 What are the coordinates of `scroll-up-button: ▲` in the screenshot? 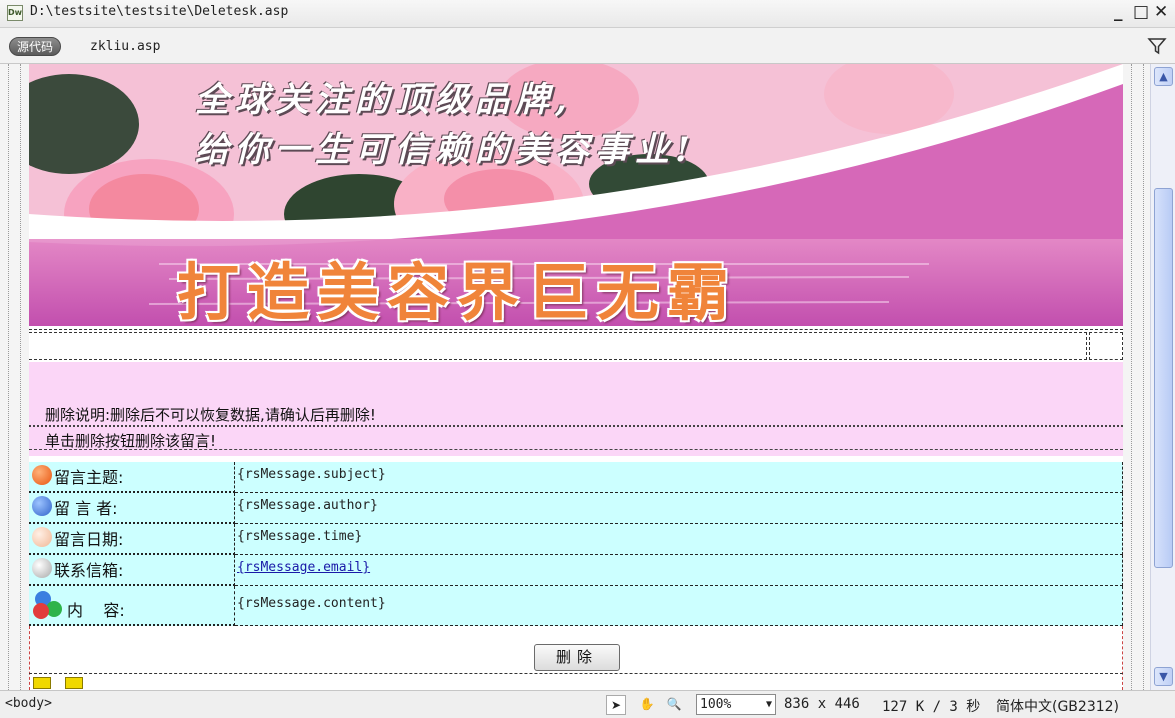 It's located at (1163, 76).